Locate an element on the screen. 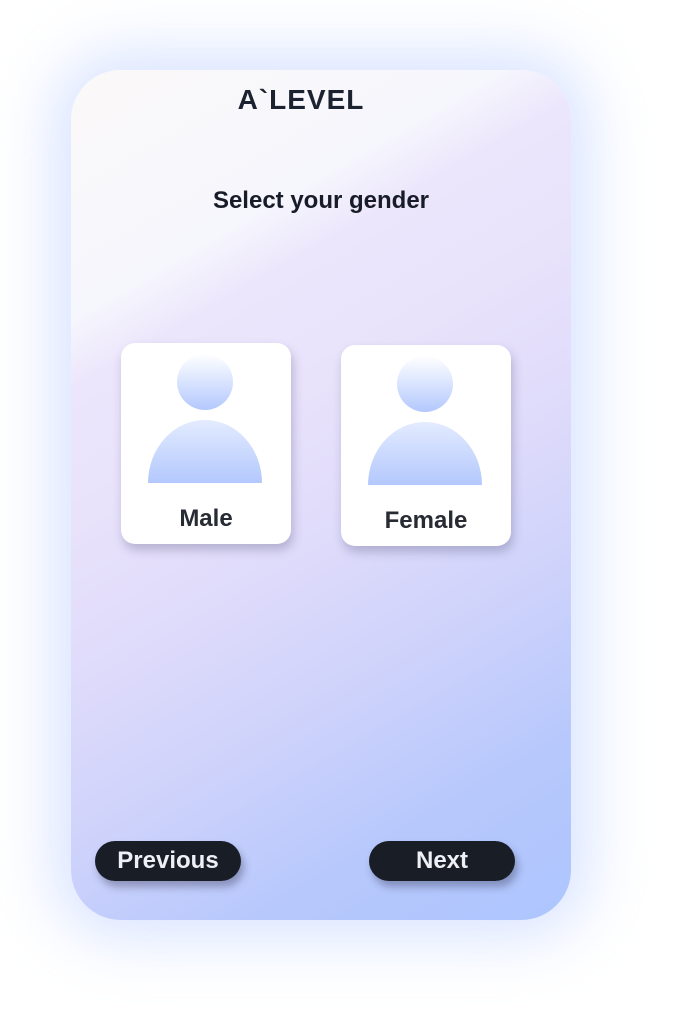 This screenshot has height=1030, width=680. page-title: Select your gender is located at coordinates (321, 200).